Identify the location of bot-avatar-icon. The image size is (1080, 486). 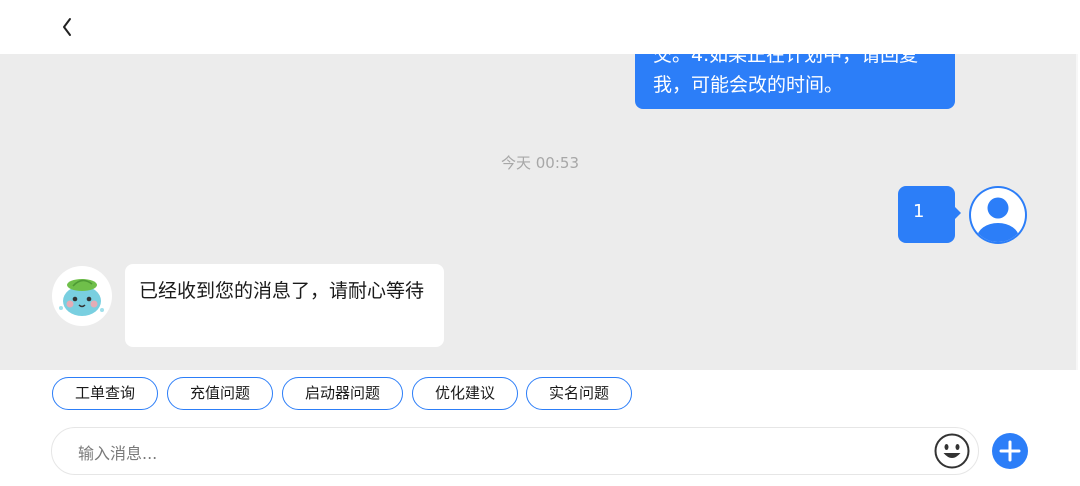
(82, 296).